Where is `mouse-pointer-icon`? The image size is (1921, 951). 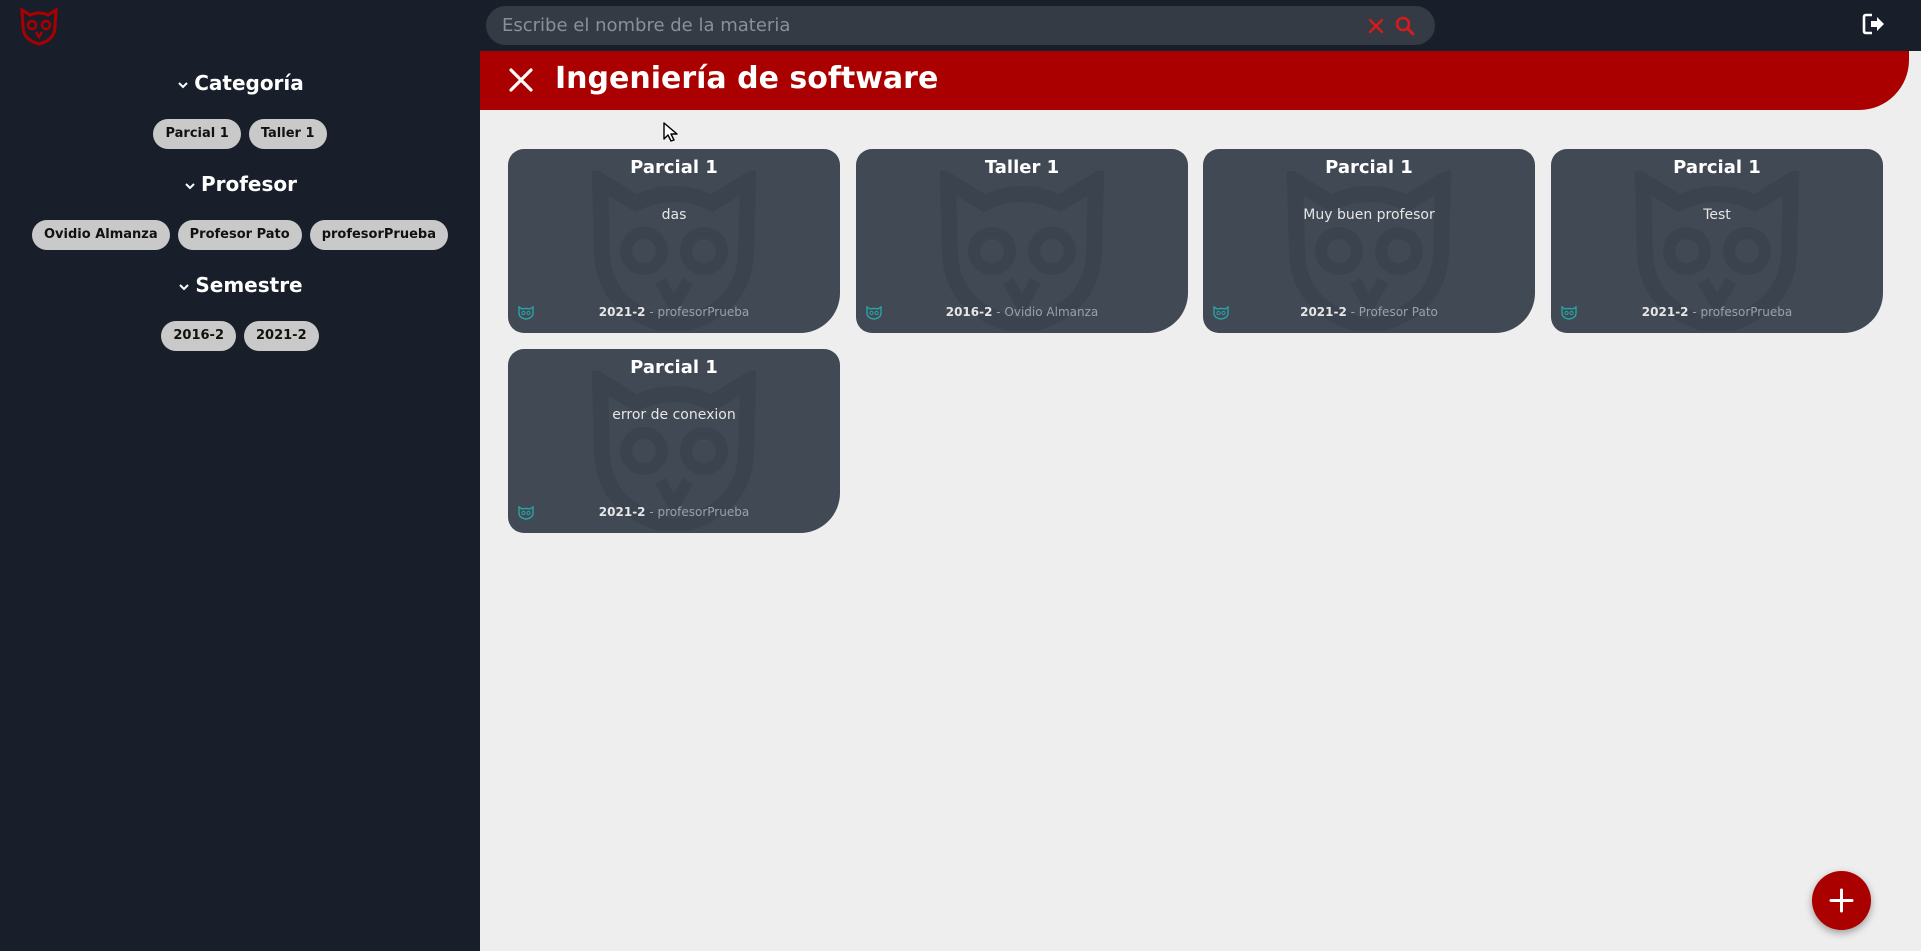
mouse-pointer-icon is located at coordinates (670, 132).